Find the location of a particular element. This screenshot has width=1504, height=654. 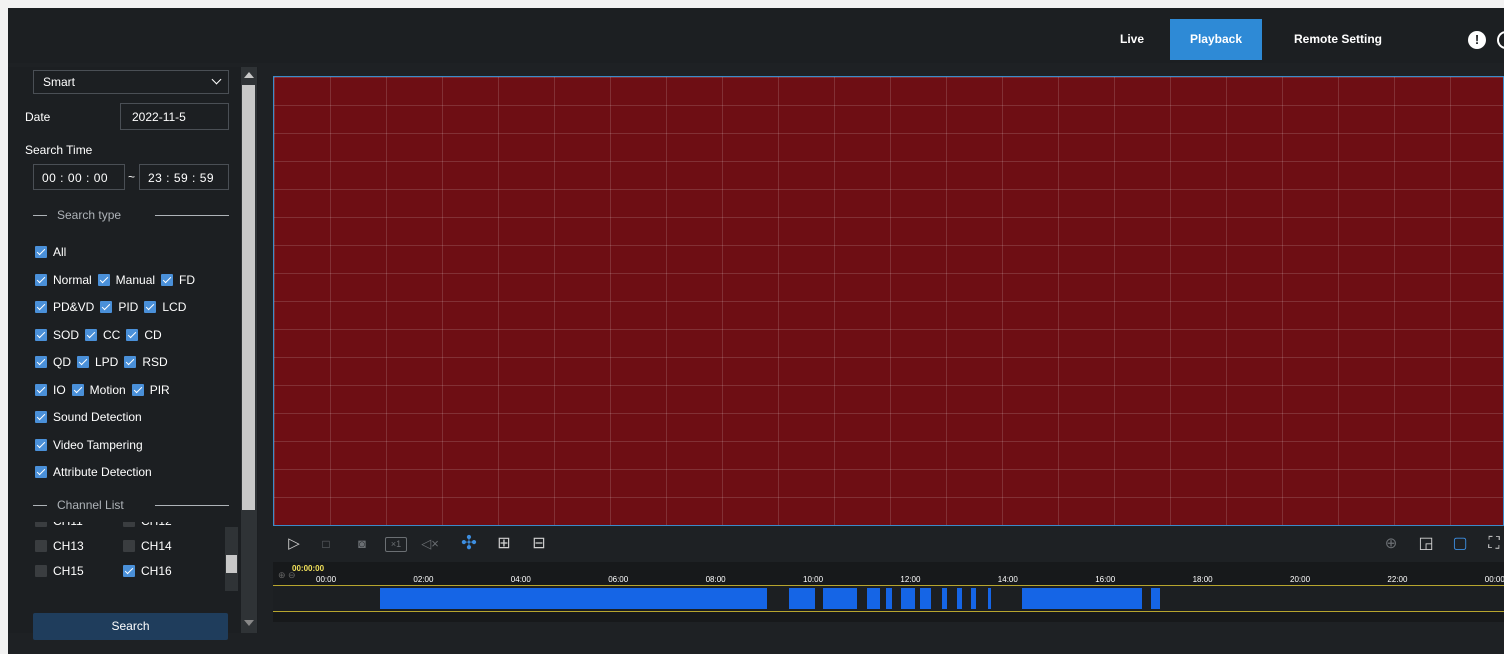

channel-scroll-thumb is located at coordinates (231, 564).